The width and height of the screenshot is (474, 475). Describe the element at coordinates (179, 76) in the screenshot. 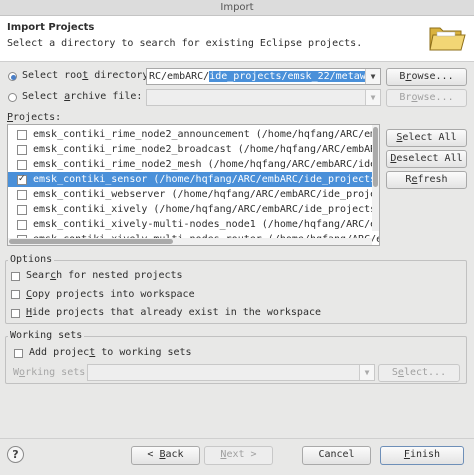

I see `root-directory-value: RC/embARC/` at that location.